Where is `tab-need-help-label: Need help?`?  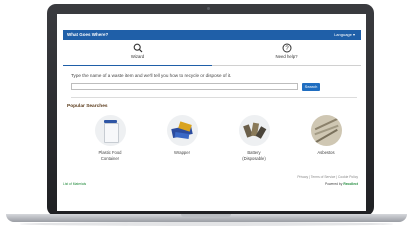
tab-need-help-label: Need help? is located at coordinates (286, 56).